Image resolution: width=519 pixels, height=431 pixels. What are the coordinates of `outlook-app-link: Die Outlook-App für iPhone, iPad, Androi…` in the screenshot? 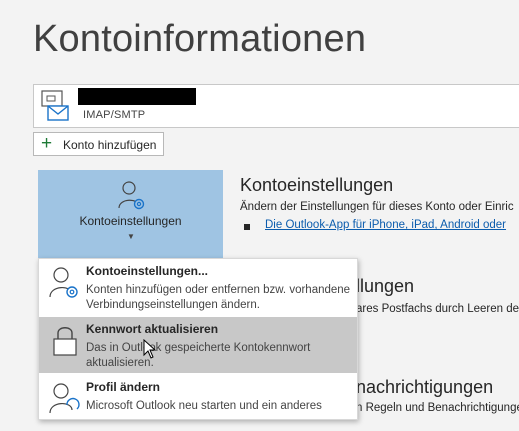 It's located at (385, 225).